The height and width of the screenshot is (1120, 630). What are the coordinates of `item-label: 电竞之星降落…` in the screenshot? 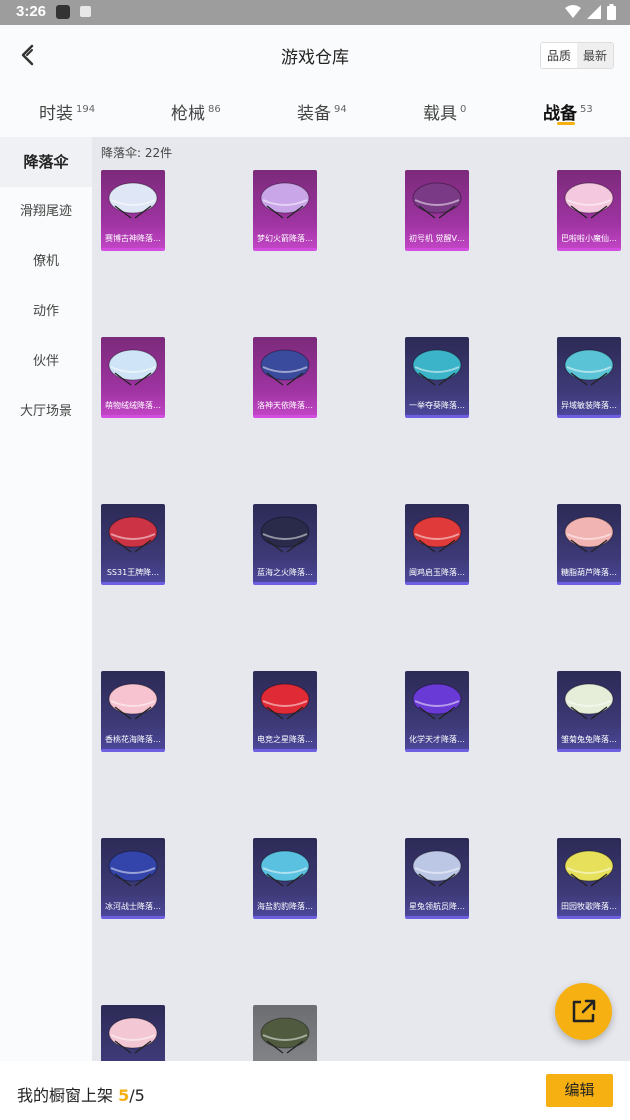 It's located at (285, 739).